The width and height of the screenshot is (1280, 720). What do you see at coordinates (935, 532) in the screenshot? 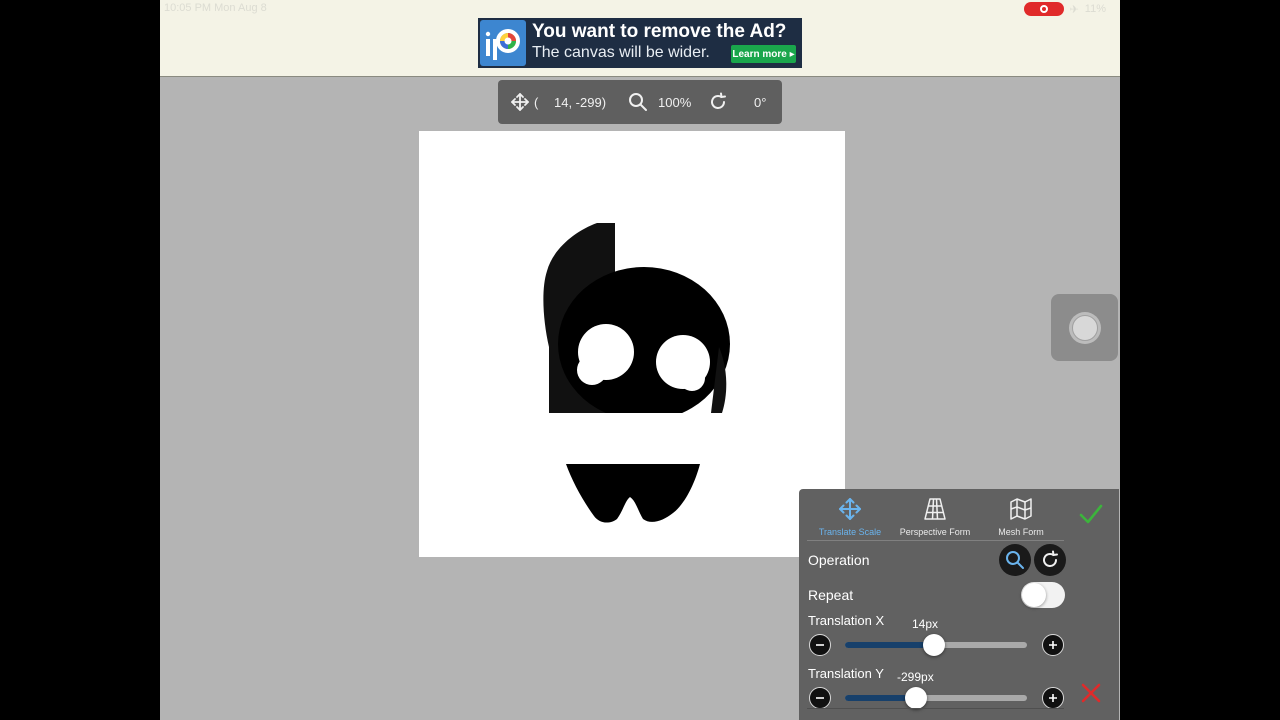
I see `tool-label: Perspective Form` at bounding box center [935, 532].